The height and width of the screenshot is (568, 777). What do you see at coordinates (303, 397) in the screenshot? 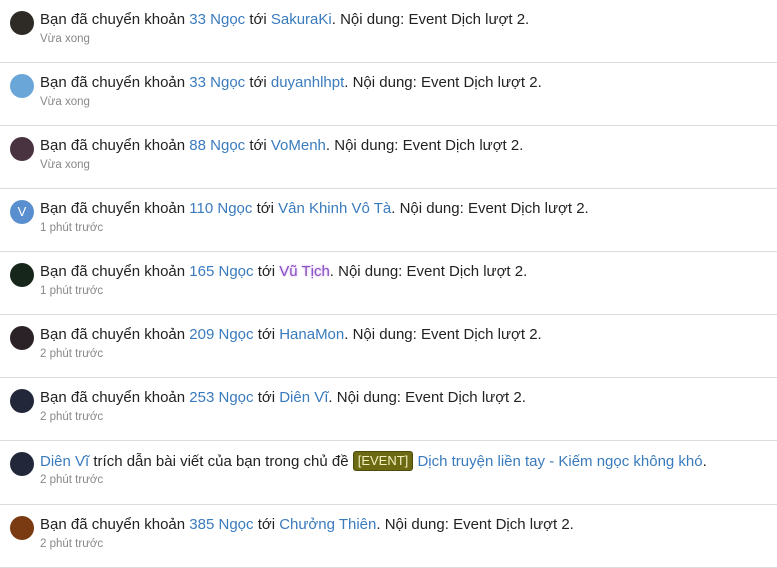
I see `recipient-user-link: Diên Vĩ` at bounding box center [303, 397].